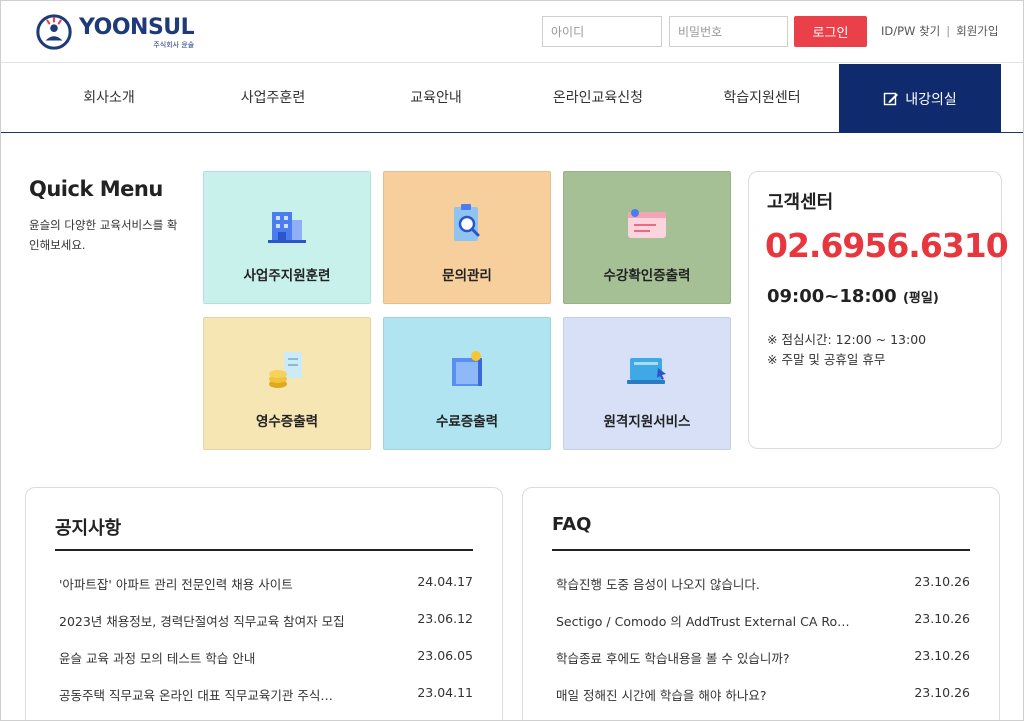 The height and width of the screenshot is (721, 1024). I want to click on my-classroom-button: 내강의실, so click(920, 98).